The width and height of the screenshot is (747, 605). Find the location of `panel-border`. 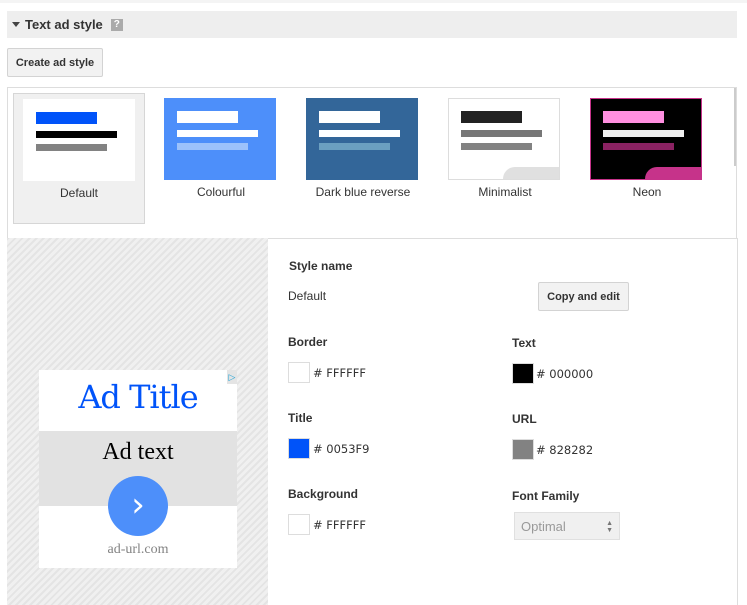

panel-border is located at coordinates (737, 421).